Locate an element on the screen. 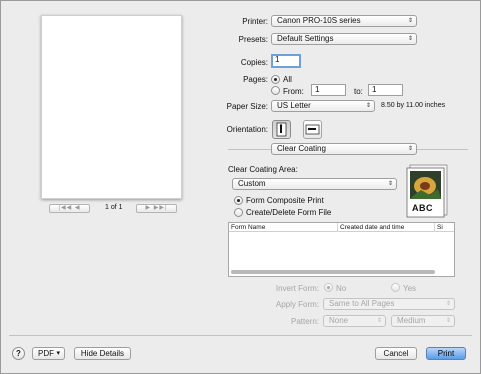 The height and width of the screenshot is (374, 481). print-button: Print is located at coordinates (446, 353).